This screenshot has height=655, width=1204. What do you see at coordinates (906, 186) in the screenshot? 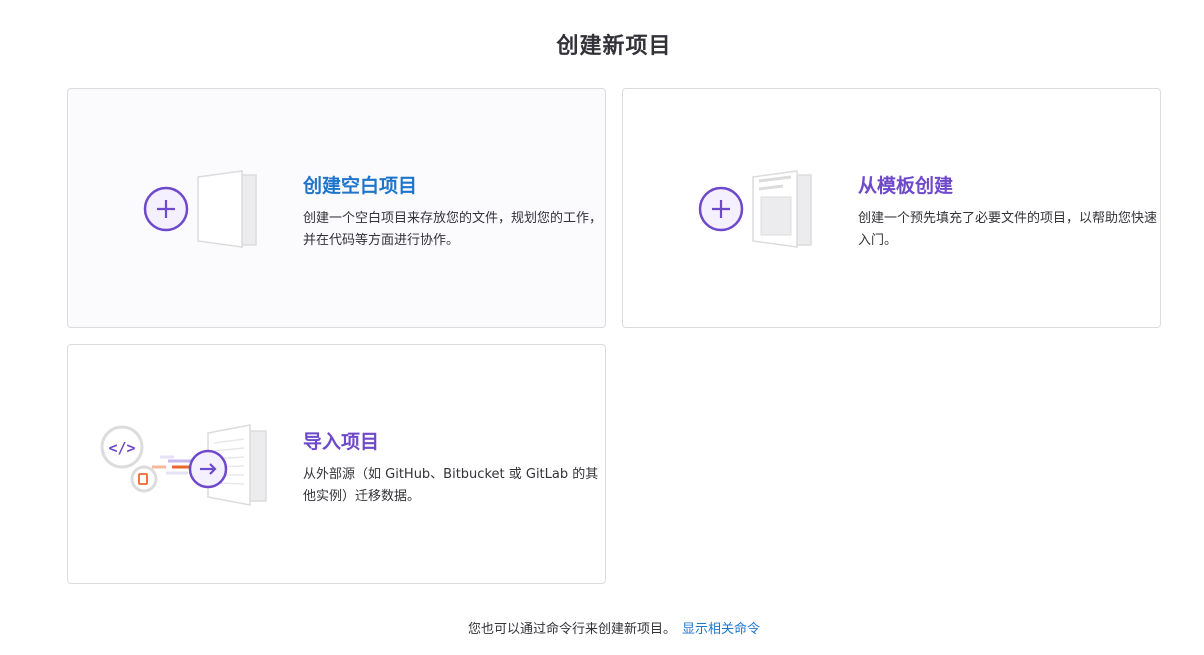
I see `create-from-template-title: 从模板创建` at bounding box center [906, 186].